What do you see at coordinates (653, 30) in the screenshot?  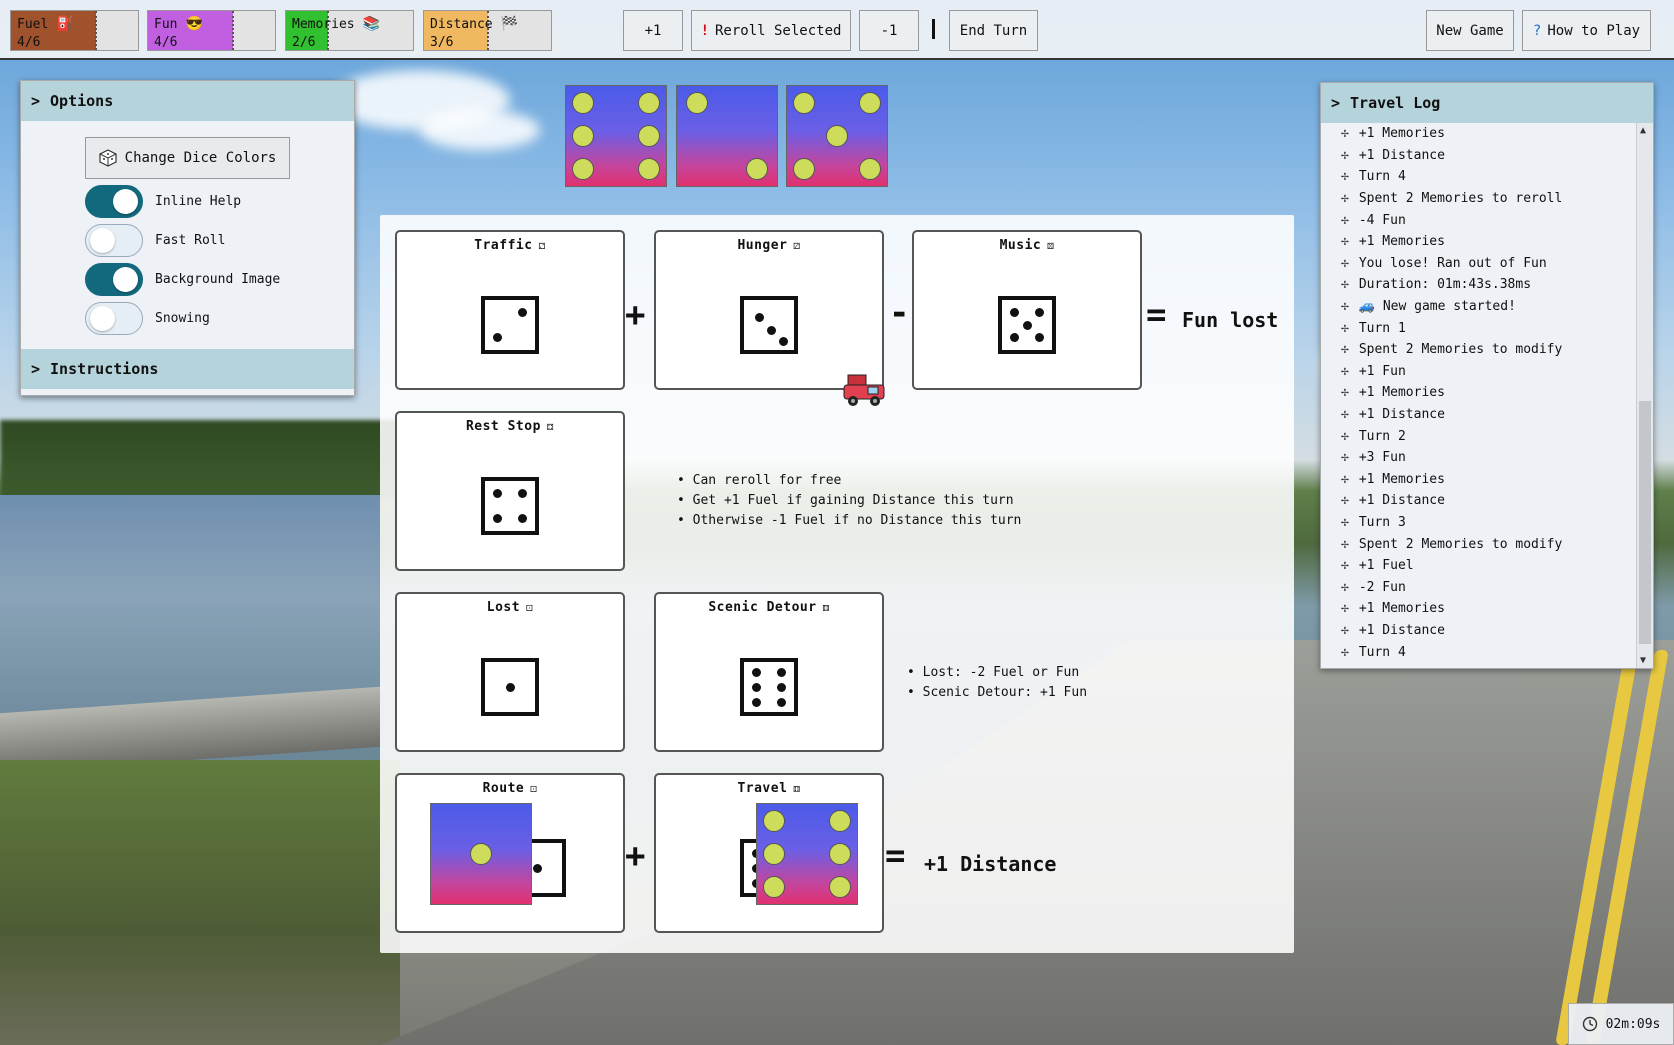 I see `plus-one-button: +1` at bounding box center [653, 30].